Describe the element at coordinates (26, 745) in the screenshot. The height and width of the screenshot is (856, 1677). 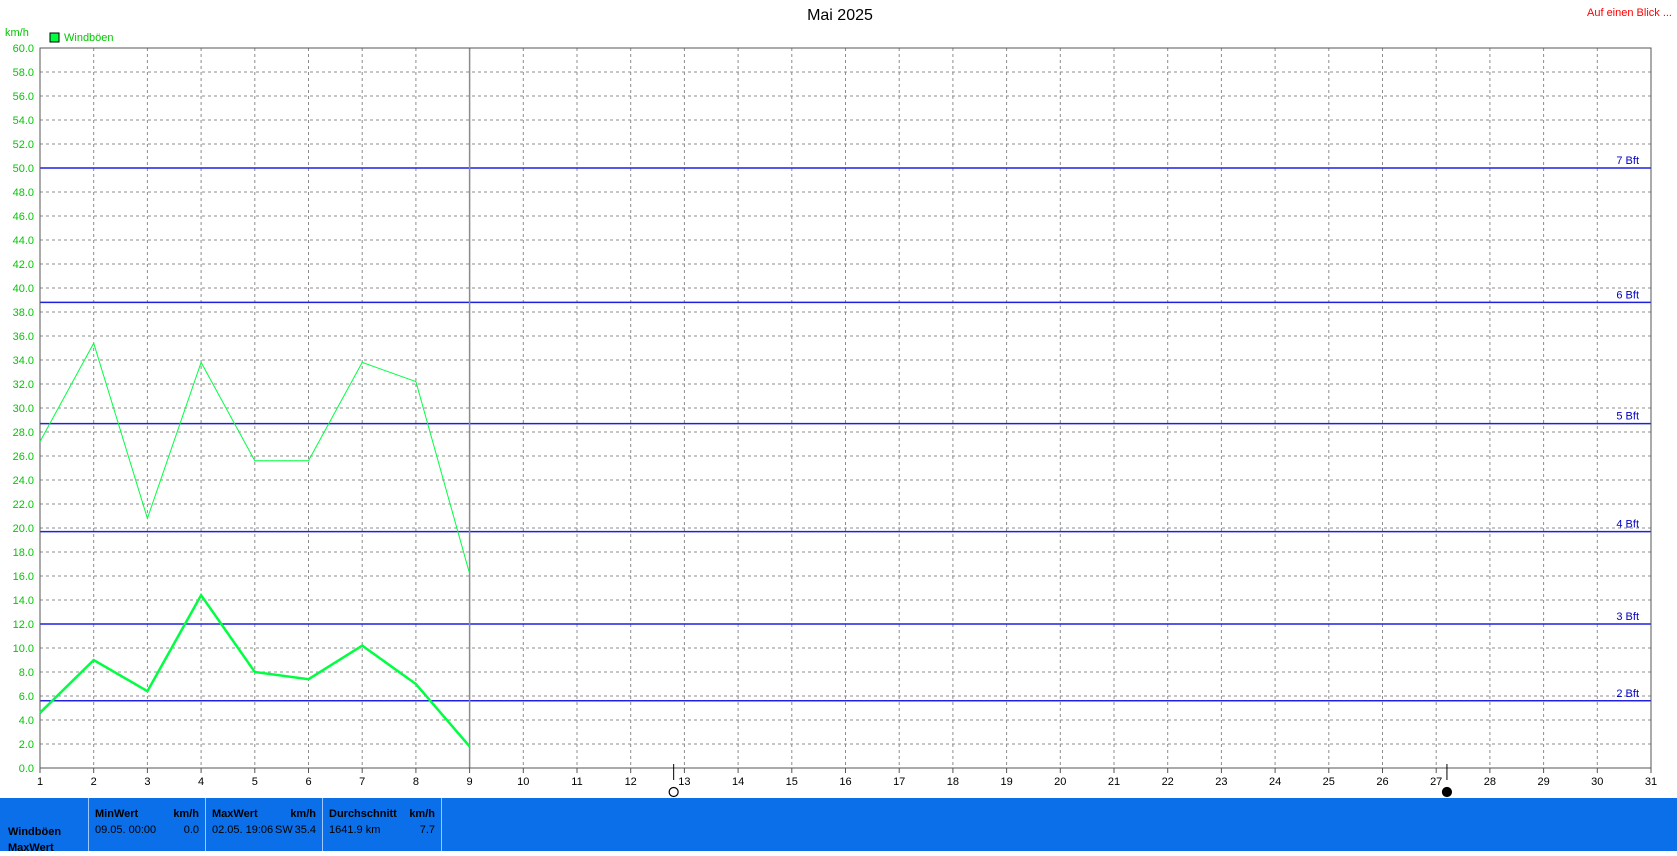
I see `y-tick-label: 2.0` at that location.